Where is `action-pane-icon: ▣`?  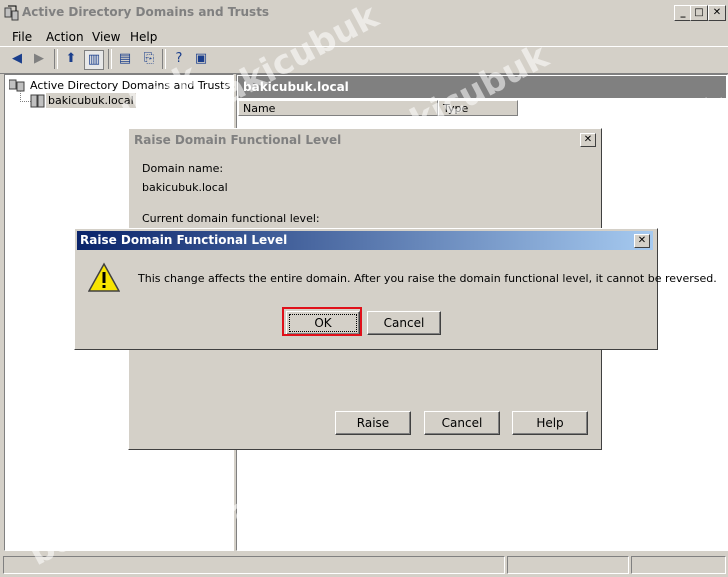
action-pane-icon: ▣ is located at coordinates (201, 59).